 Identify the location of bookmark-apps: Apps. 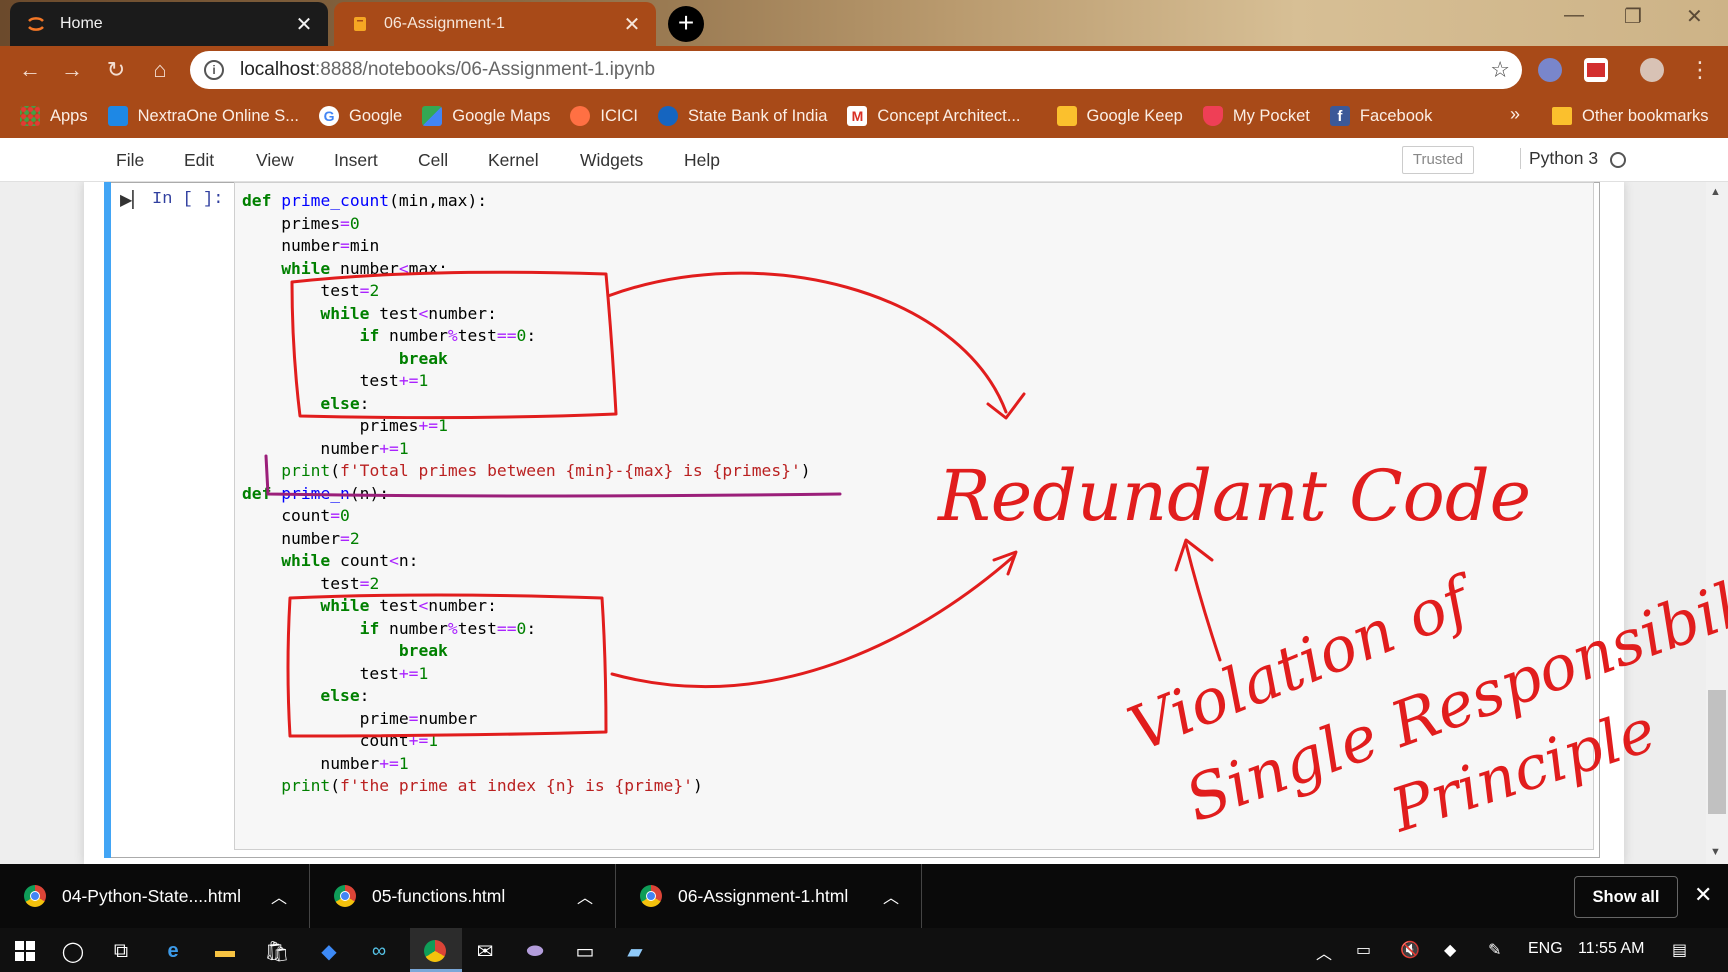
(54, 116).